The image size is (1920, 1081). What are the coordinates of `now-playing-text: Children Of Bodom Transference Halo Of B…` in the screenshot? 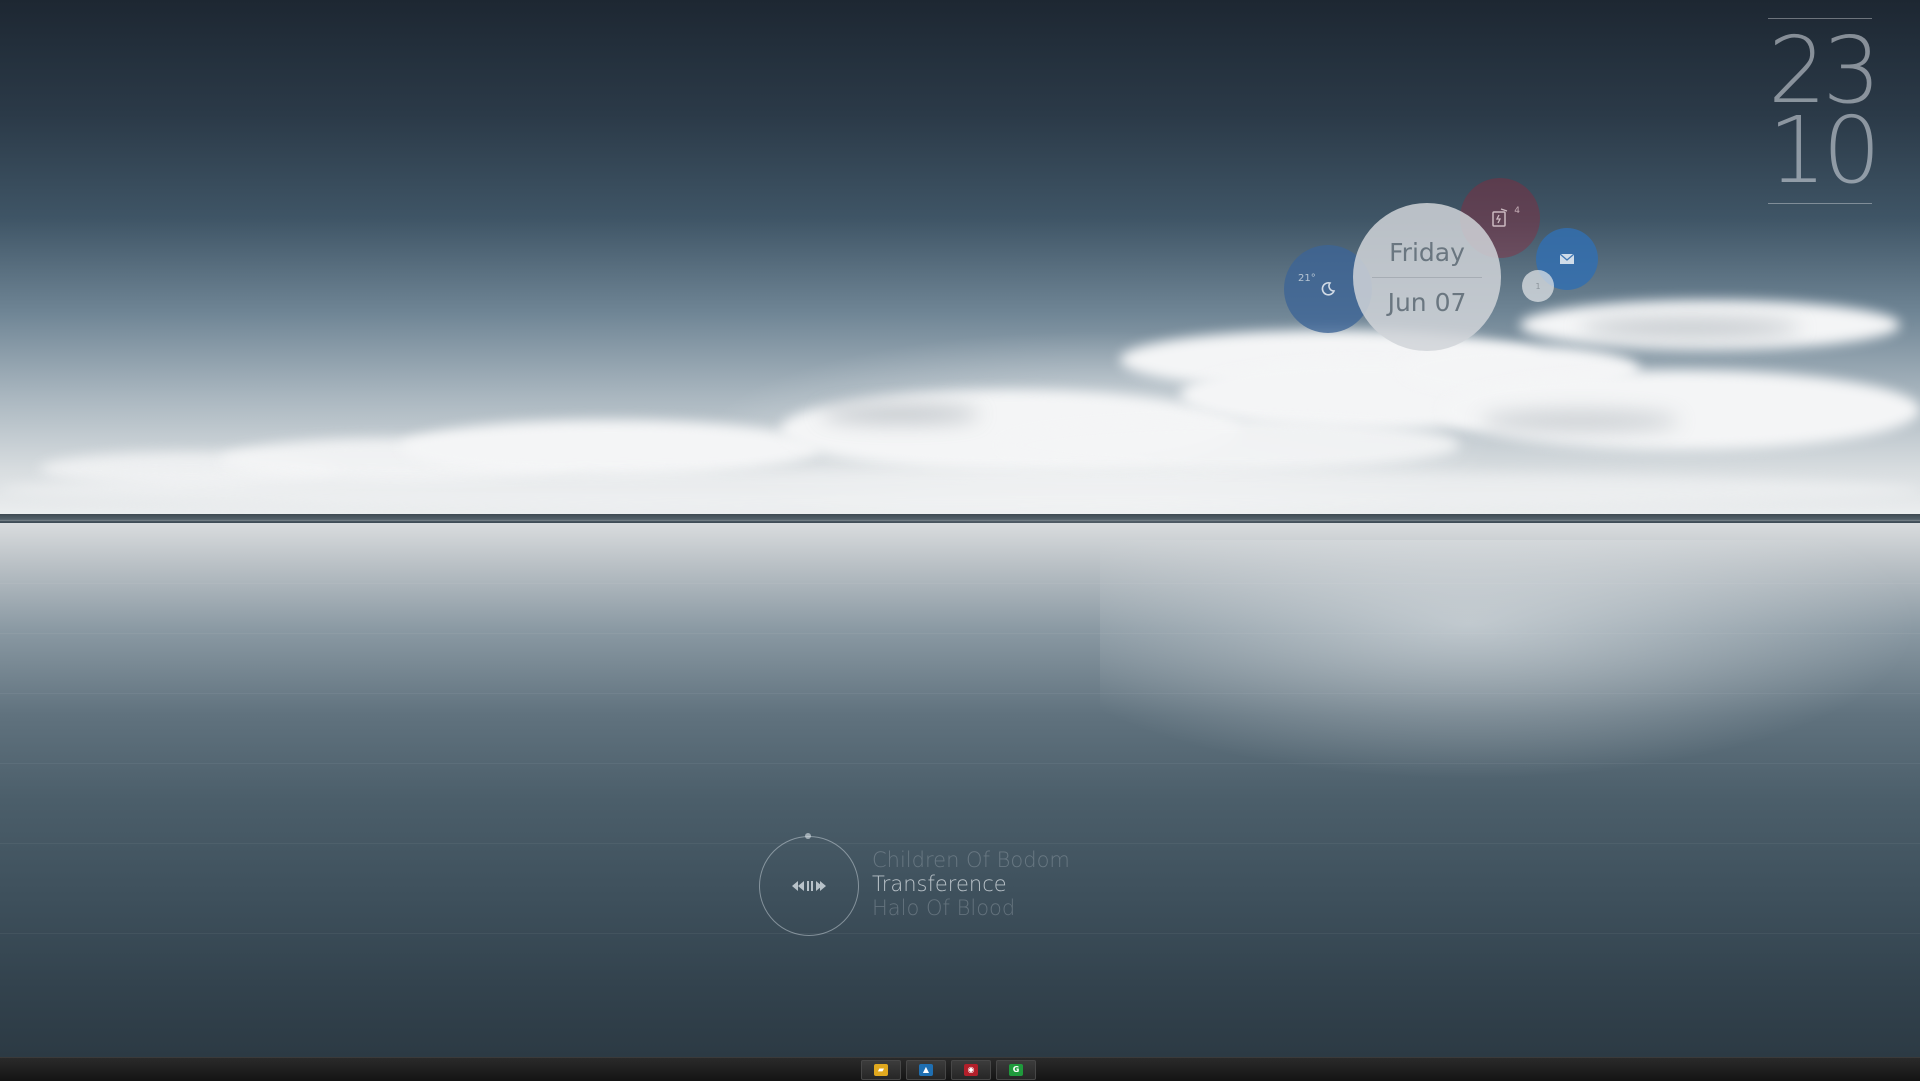 It's located at (971, 884).